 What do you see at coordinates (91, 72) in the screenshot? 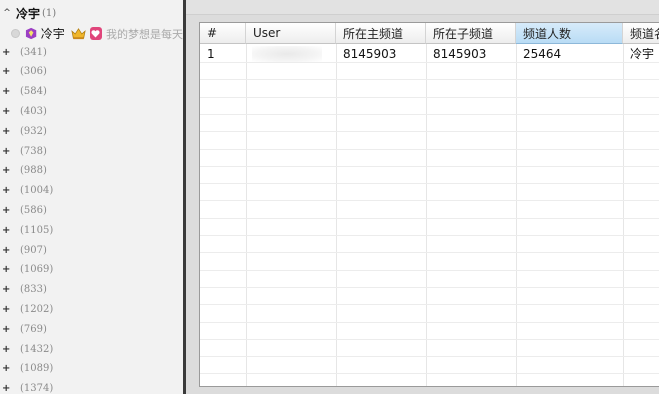
I see `tree-channel-node: + (306)` at bounding box center [91, 72].